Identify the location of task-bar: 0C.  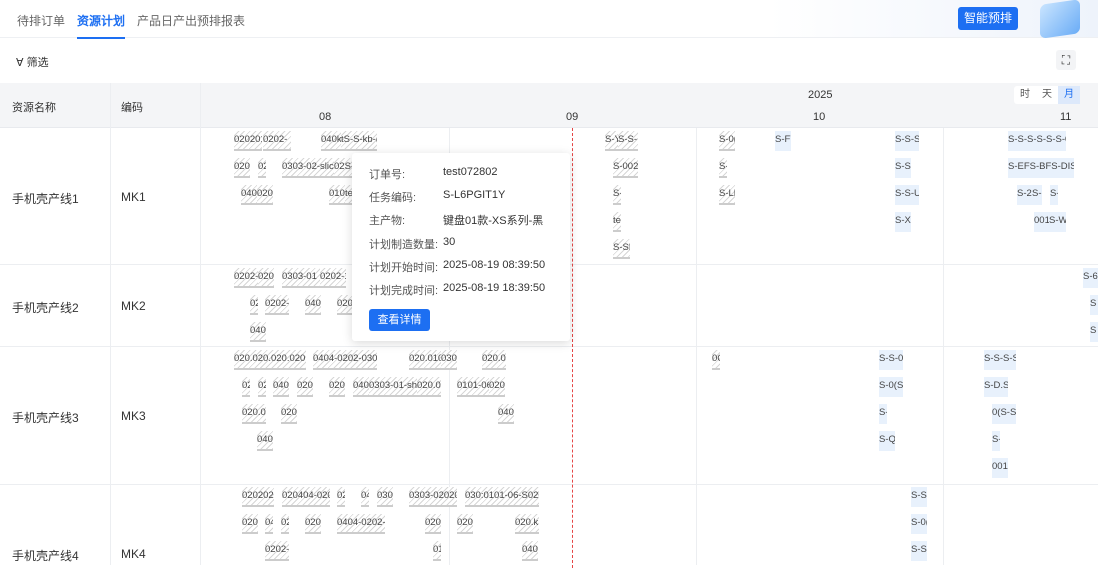
(716, 360).